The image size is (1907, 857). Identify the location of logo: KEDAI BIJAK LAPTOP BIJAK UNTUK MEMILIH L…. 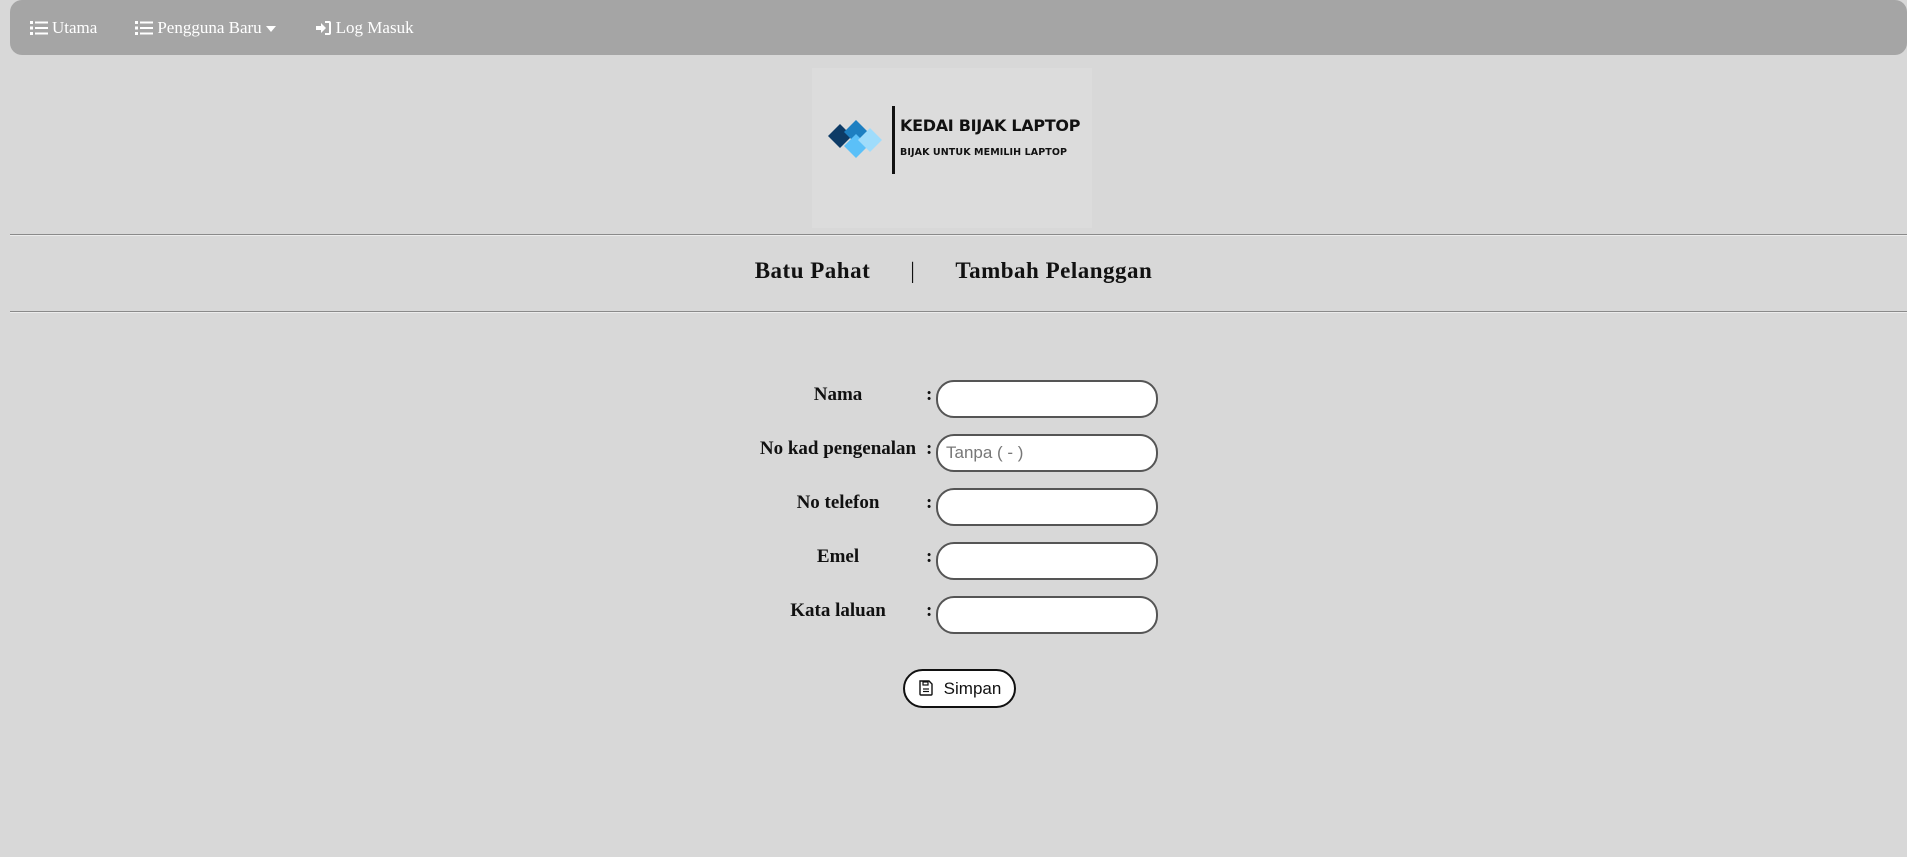
(952, 148).